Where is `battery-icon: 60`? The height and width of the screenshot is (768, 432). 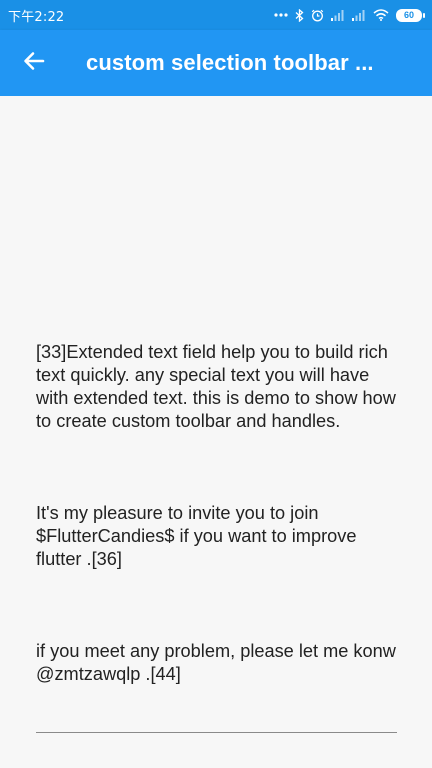
battery-icon: 60 is located at coordinates (410, 15).